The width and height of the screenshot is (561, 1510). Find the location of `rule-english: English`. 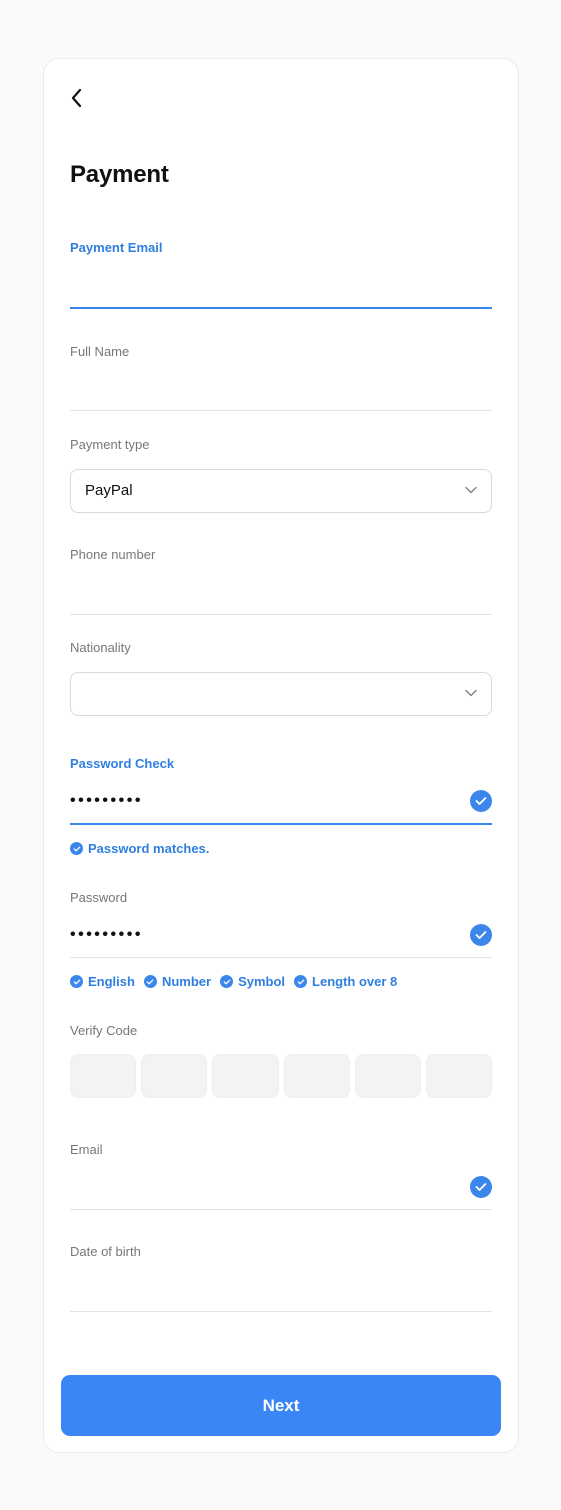

rule-english: English is located at coordinates (102, 981).